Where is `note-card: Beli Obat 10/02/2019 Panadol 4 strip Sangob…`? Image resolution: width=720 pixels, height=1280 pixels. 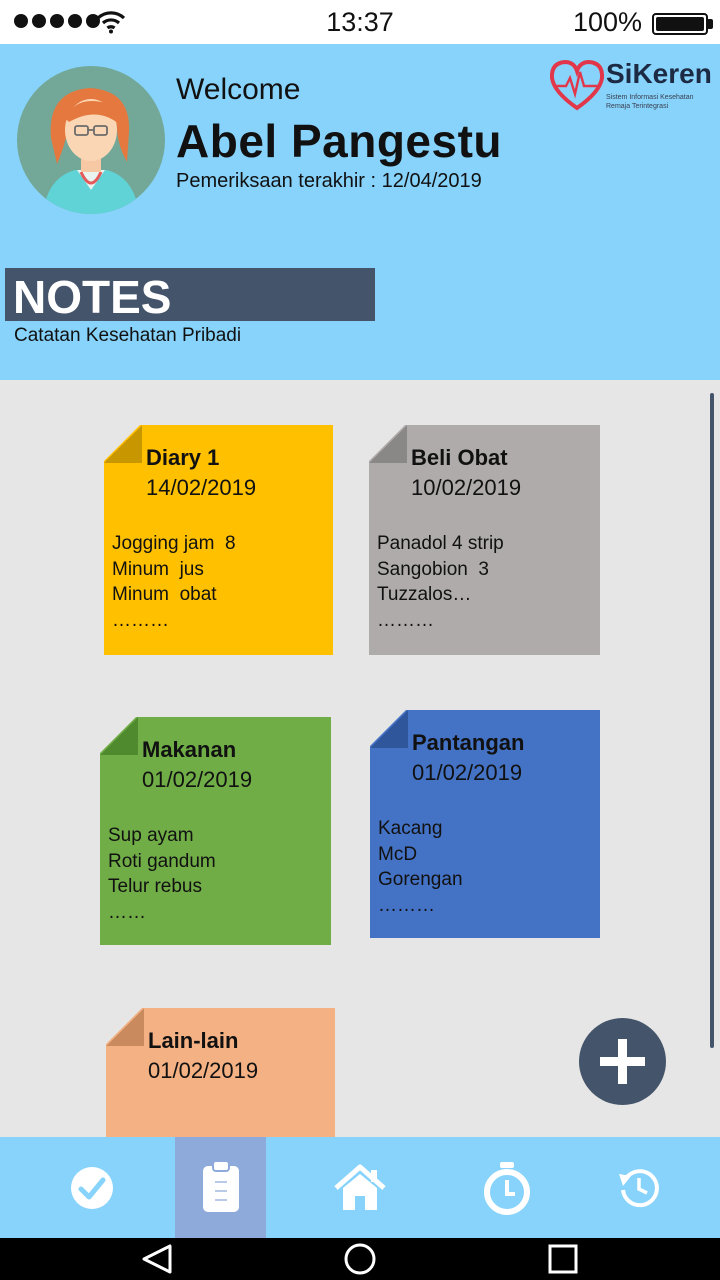 note-card: Beli Obat 10/02/2019 Panadol 4 strip Sangob… is located at coordinates (484, 540).